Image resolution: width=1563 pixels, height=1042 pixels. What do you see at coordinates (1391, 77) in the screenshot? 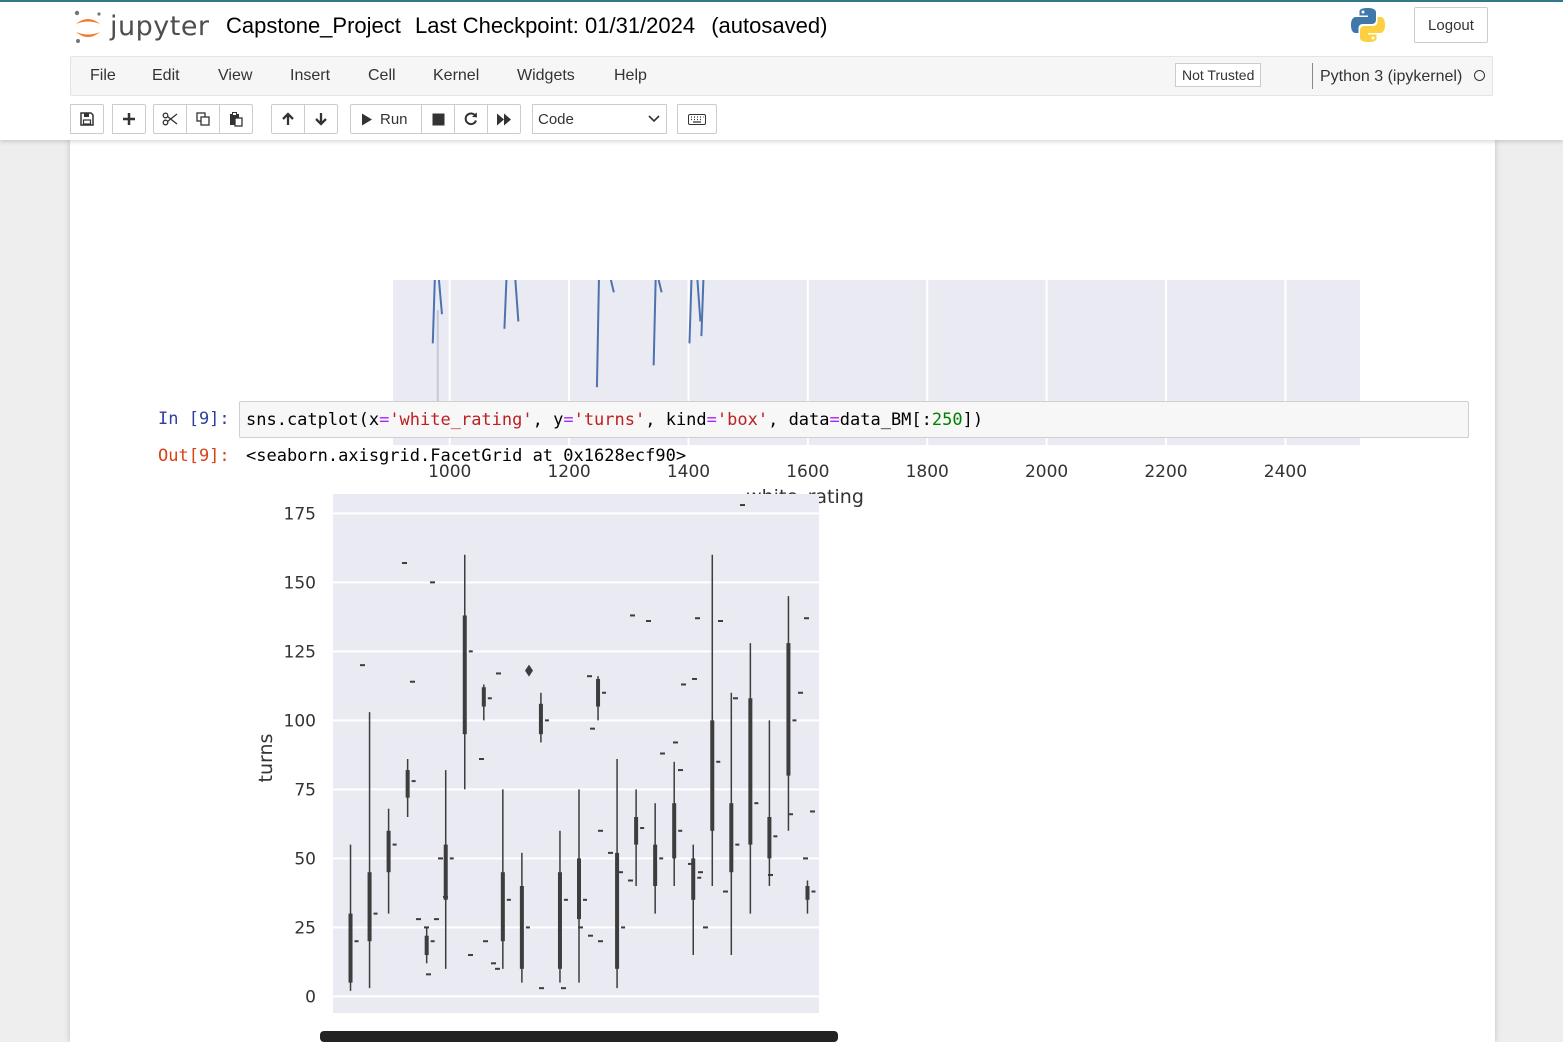
I see `kernel-name: Python 3 (ipykernel)` at bounding box center [1391, 77].